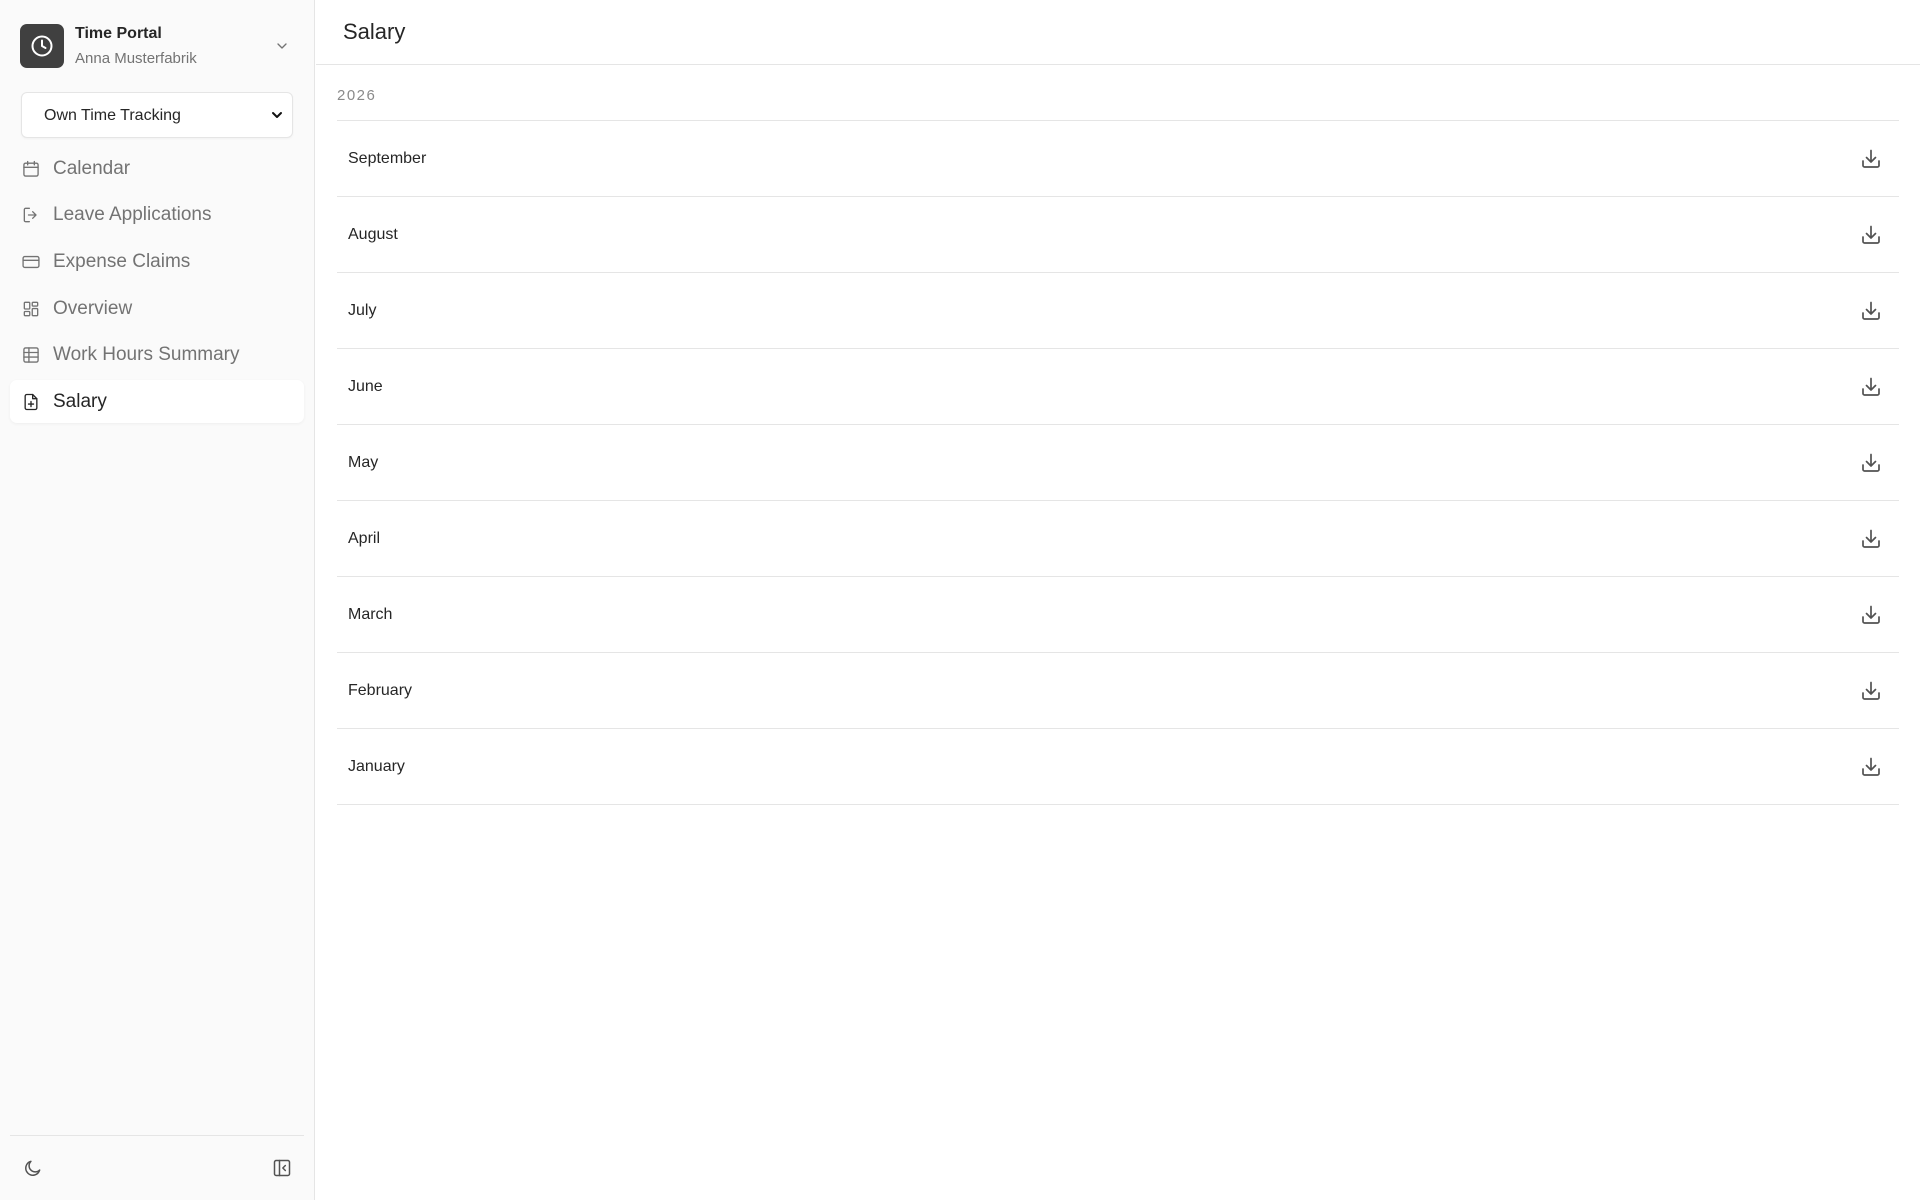 This screenshot has width=1920, height=1200. What do you see at coordinates (42, 46) in the screenshot?
I see `clock-icon` at bounding box center [42, 46].